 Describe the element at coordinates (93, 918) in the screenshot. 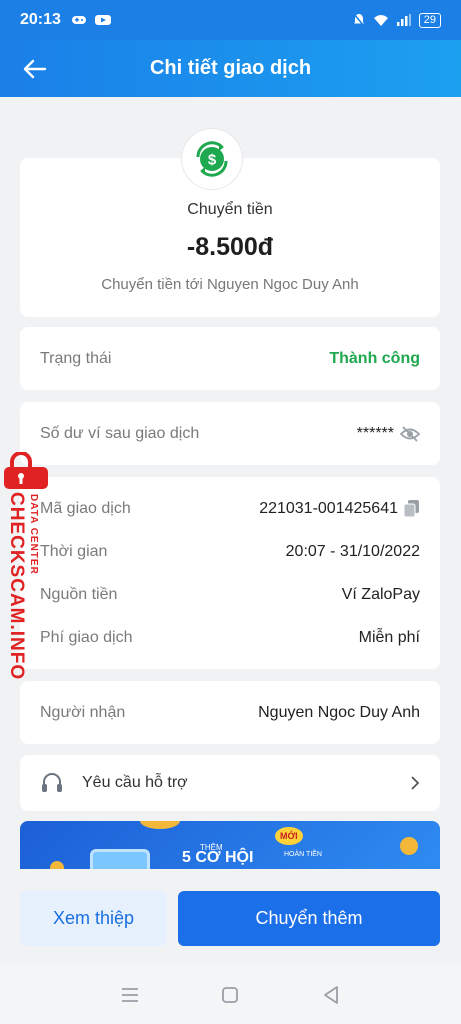

I see `view-card-button: Xem thiệp` at that location.